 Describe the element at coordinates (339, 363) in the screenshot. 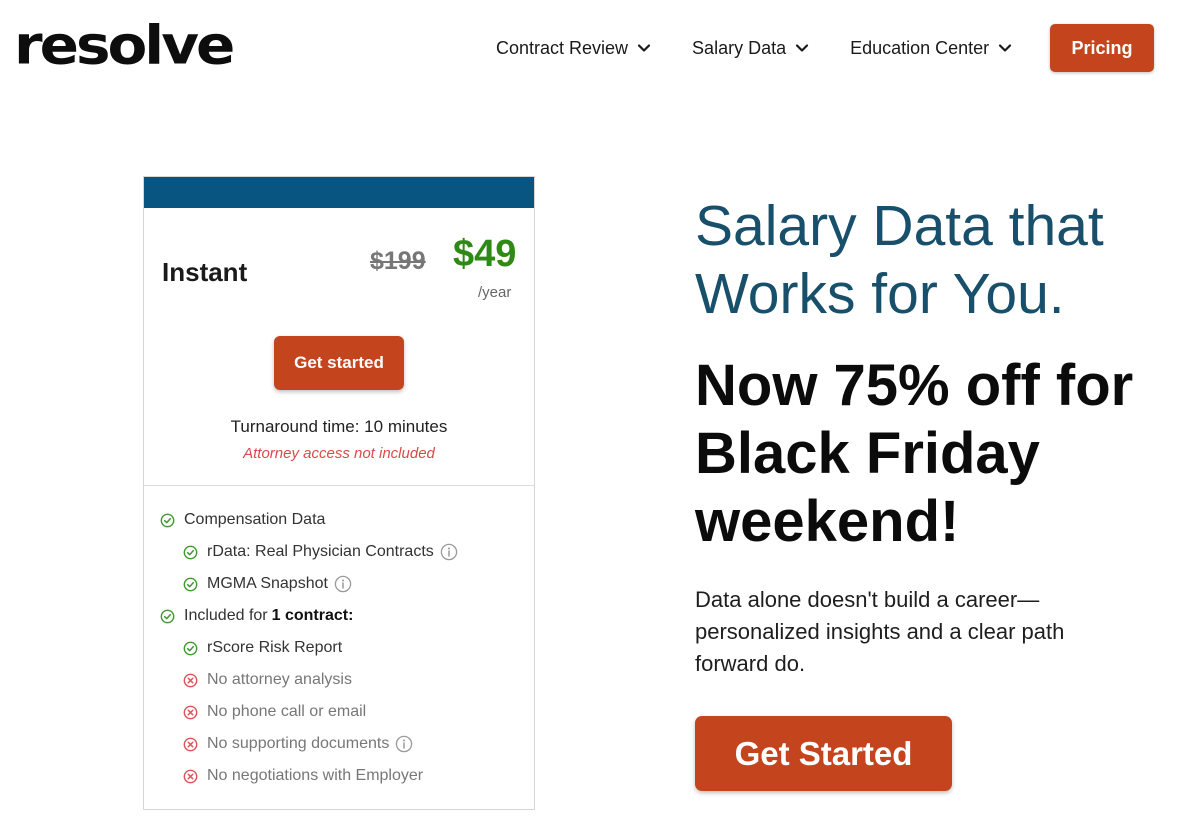

I see `card-get-started-button: Get started` at that location.